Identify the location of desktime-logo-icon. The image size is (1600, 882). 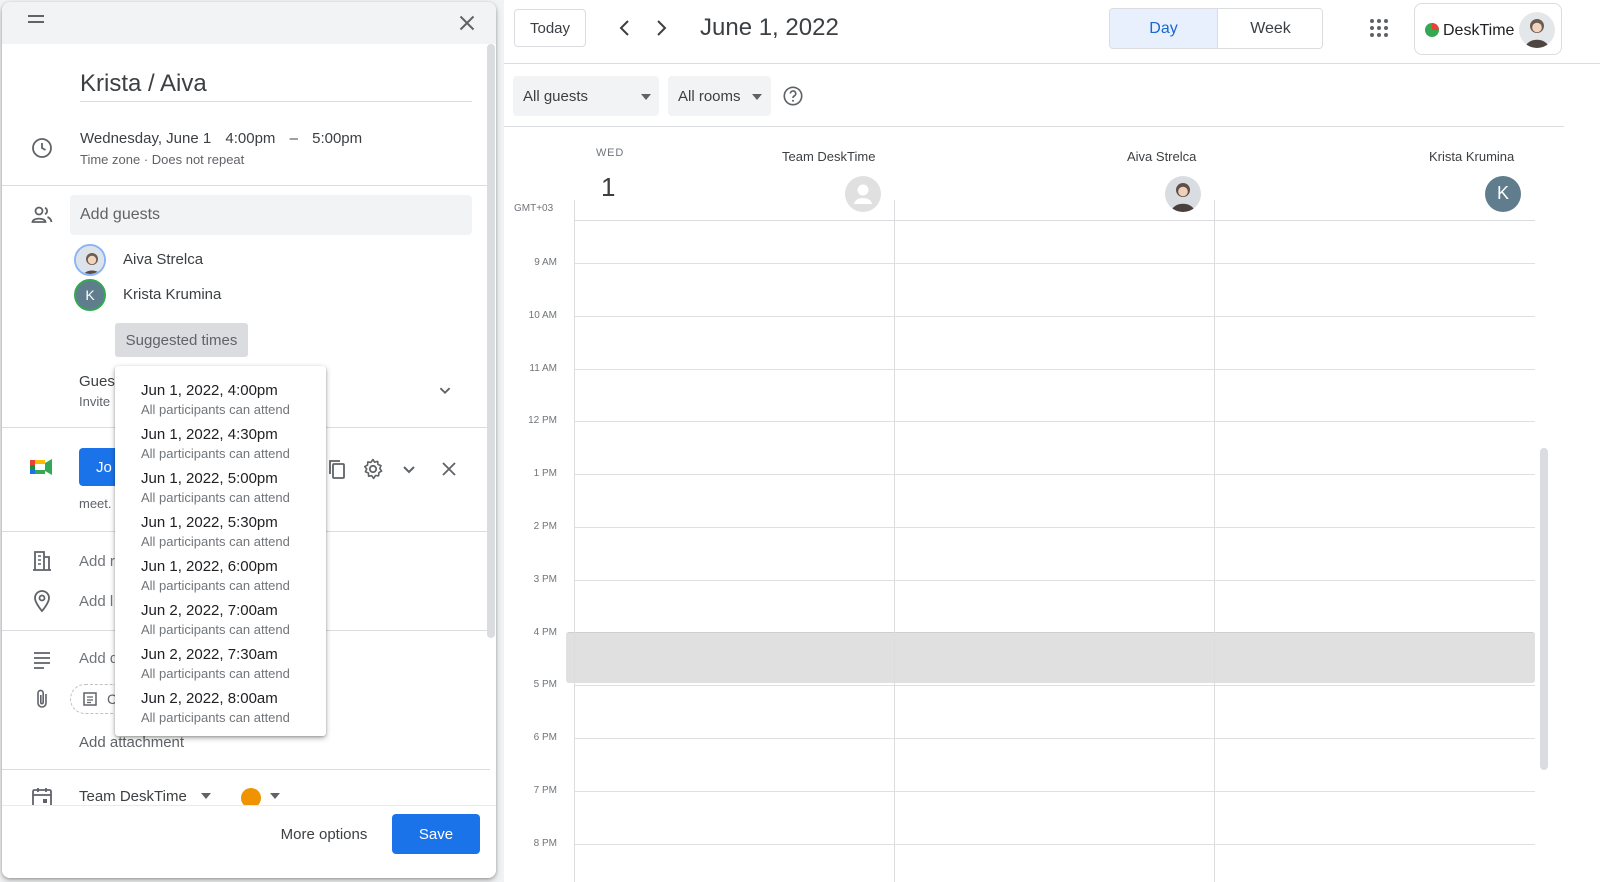
(1432, 30).